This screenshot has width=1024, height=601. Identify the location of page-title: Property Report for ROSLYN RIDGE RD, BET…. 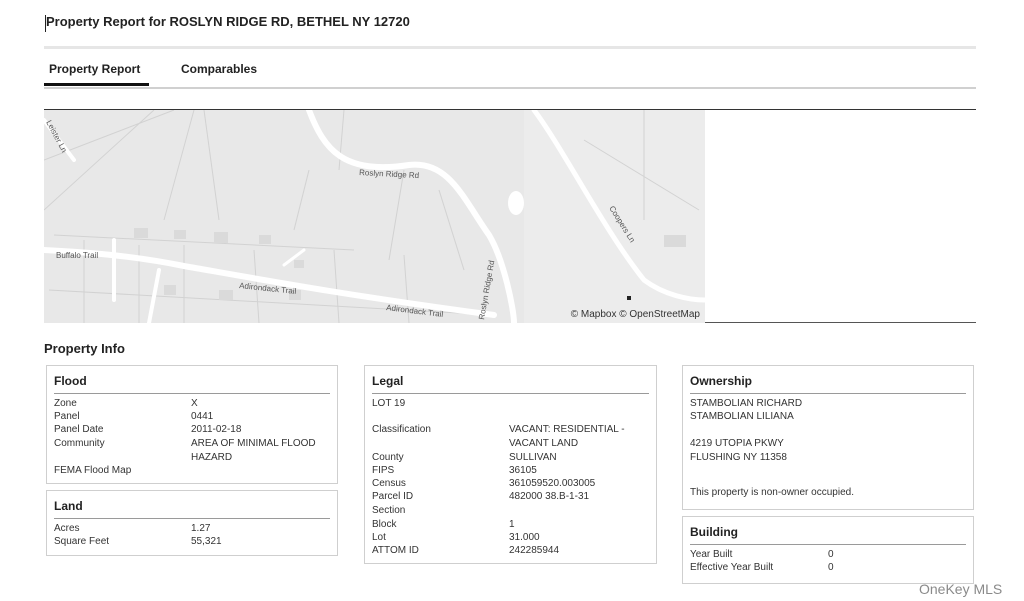
(228, 21).